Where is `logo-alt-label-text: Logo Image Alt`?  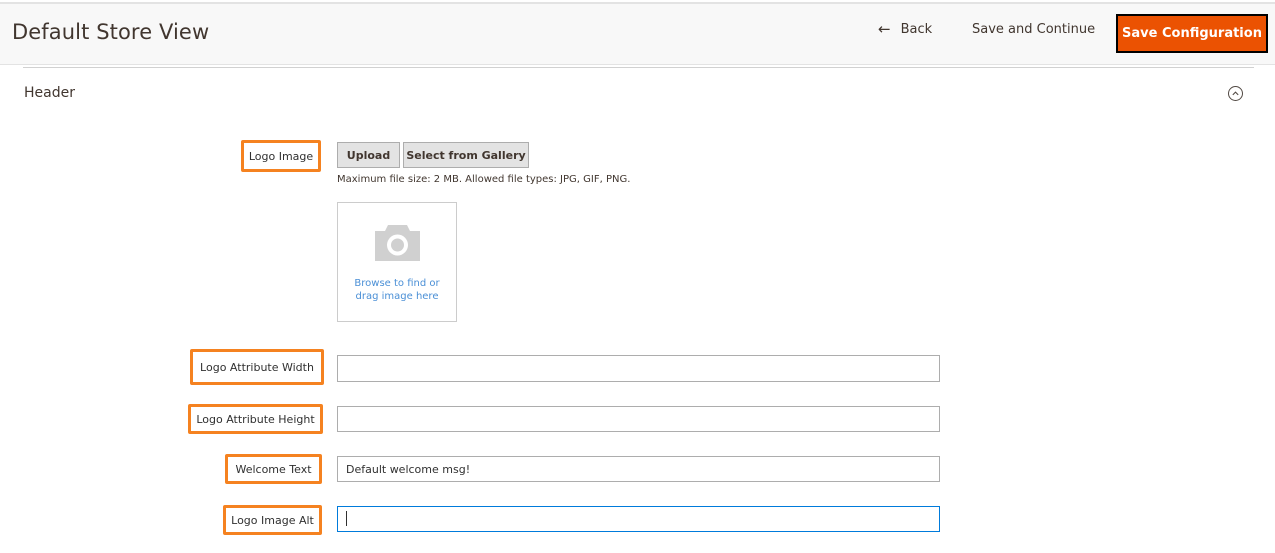
logo-alt-label-text: Logo Image Alt is located at coordinates (272, 520).